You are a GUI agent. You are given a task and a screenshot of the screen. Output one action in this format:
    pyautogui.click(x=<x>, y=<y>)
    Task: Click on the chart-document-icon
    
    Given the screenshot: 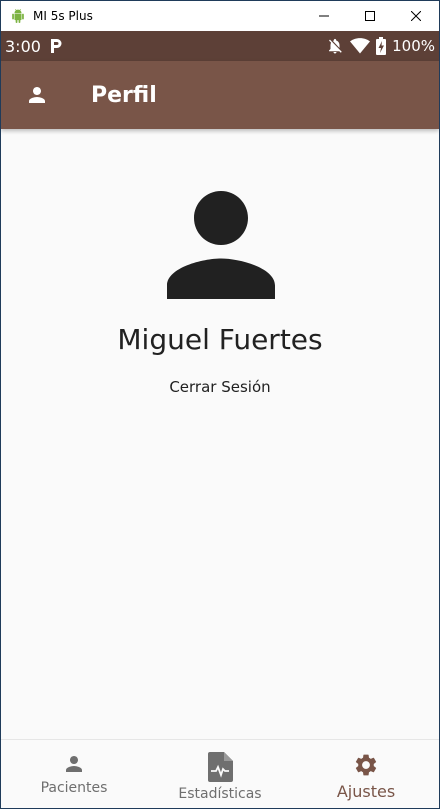 What is the action you would take?
    pyautogui.click(x=220, y=767)
    